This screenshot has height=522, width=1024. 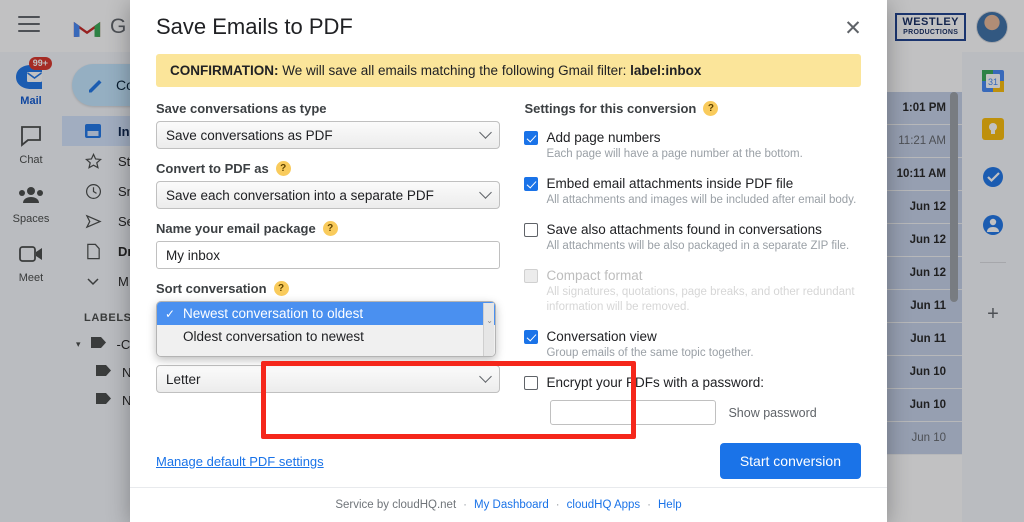 I want to click on save-type-label-row: Save conversations as type, so click(x=328, y=108).